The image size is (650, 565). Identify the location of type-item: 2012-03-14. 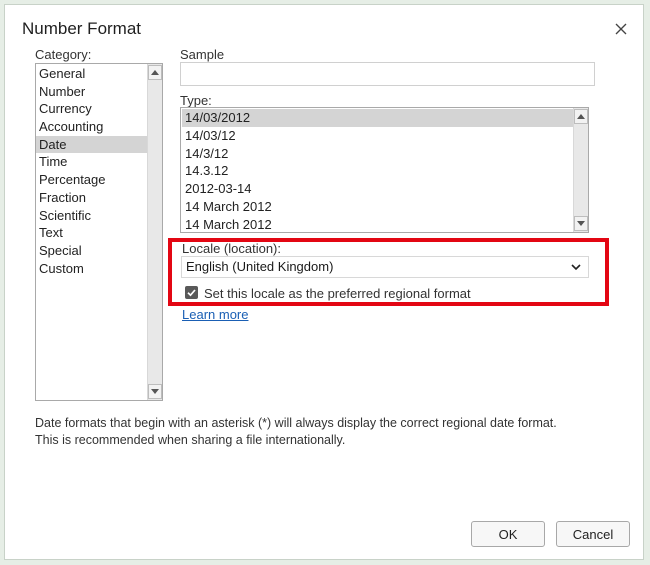
(377, 189).